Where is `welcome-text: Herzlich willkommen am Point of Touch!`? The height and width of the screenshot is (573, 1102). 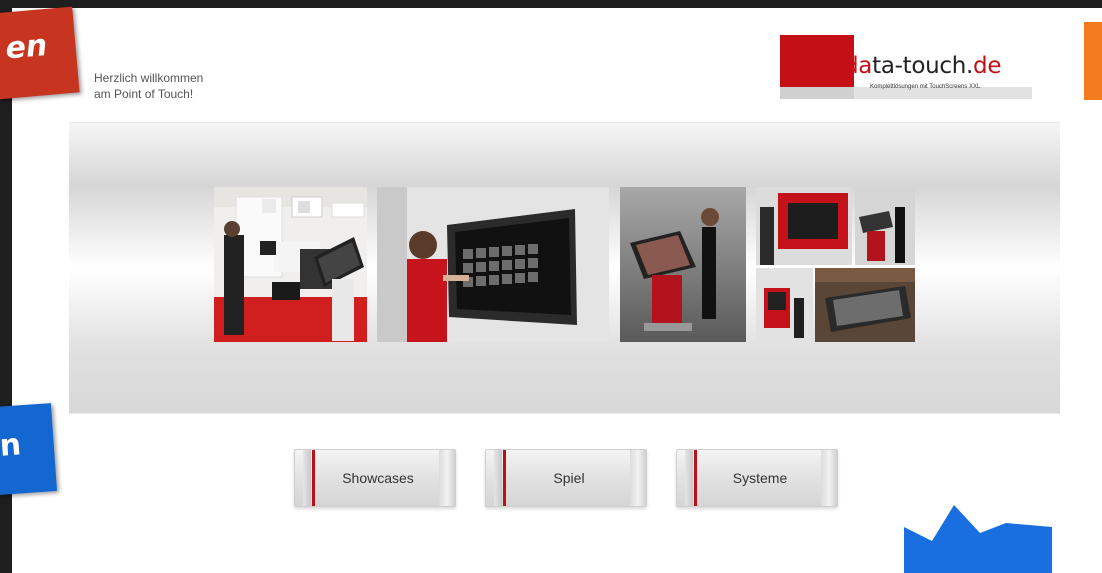
welcome-text: Herzlich willkommen am Point of Touch! is located at coordinates (148, 86).